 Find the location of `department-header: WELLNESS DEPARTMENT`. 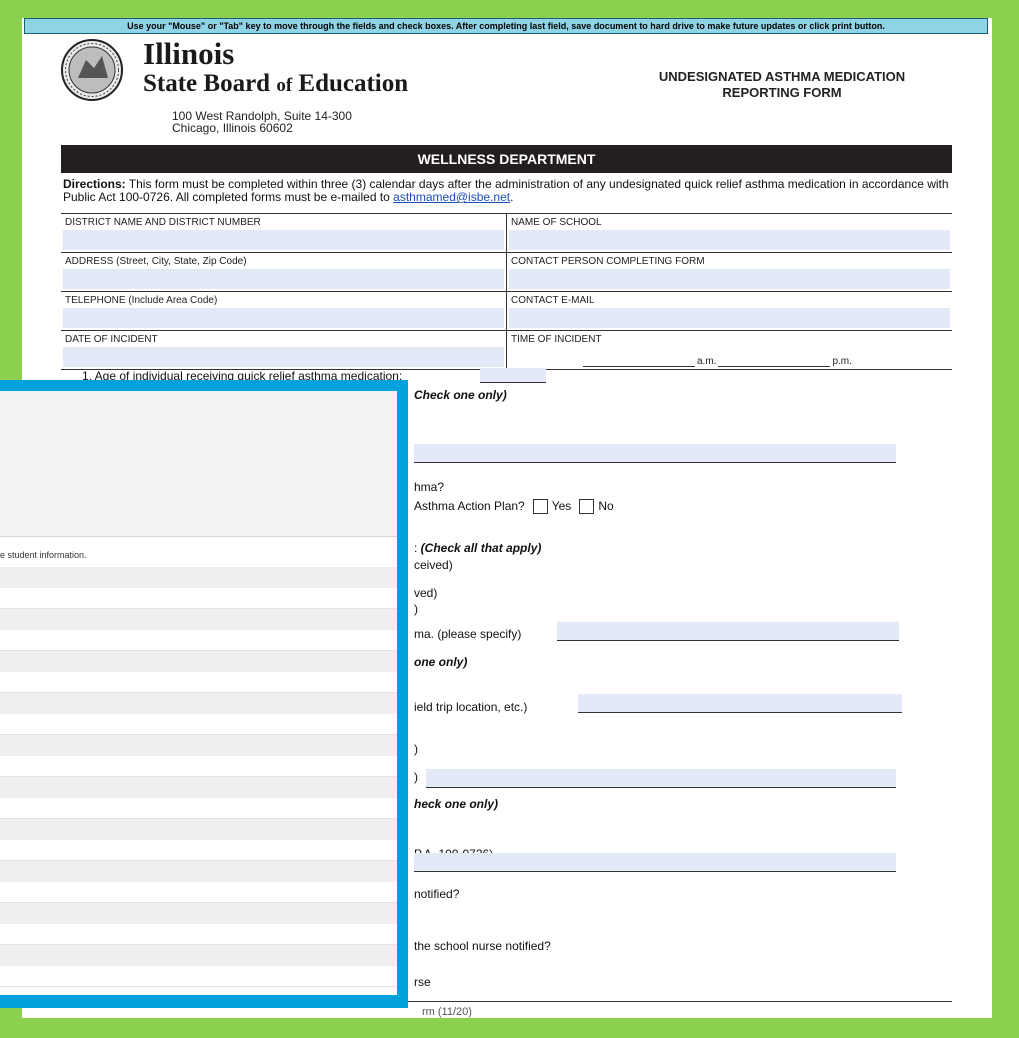

department-header: WELLNESS DEPARTMENT is located at coordinates (506, 159).